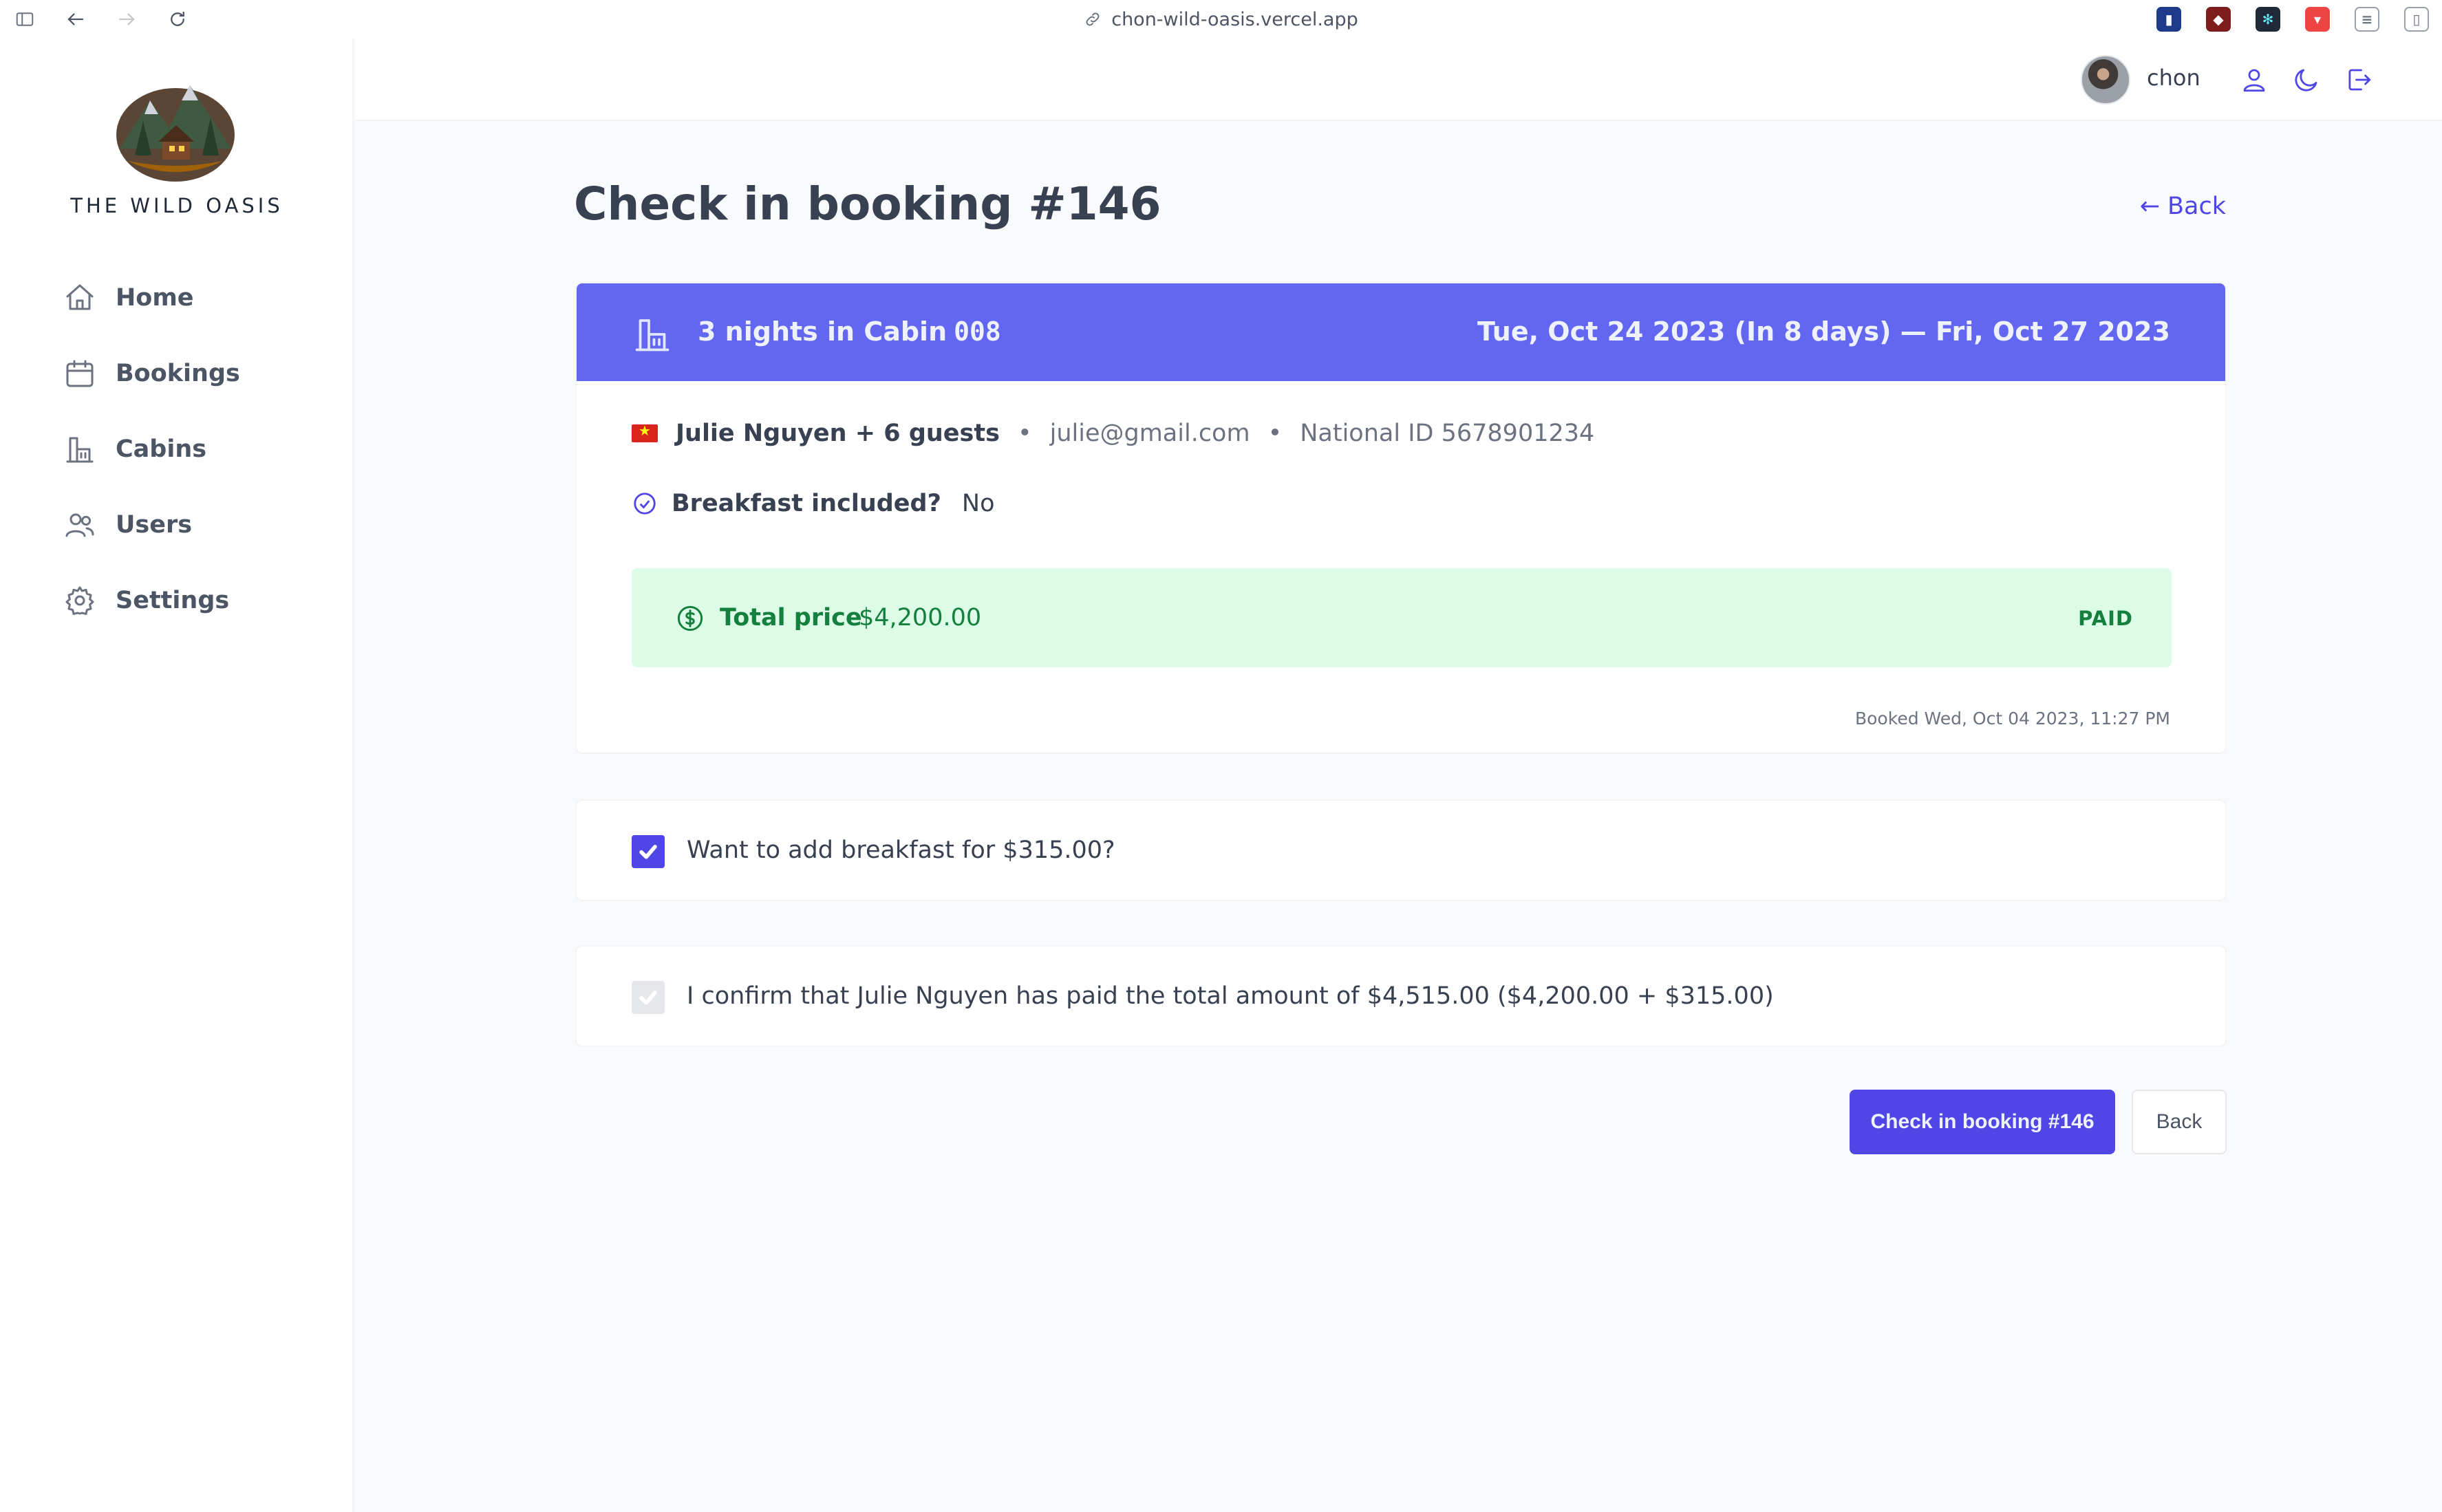 The width and height of the screenshot is (2442, 1512). What do you see at coordinates (173, 600) in the screenshot?
I see `sidebar-item-label: Settings` at bounding box center [173, 600].